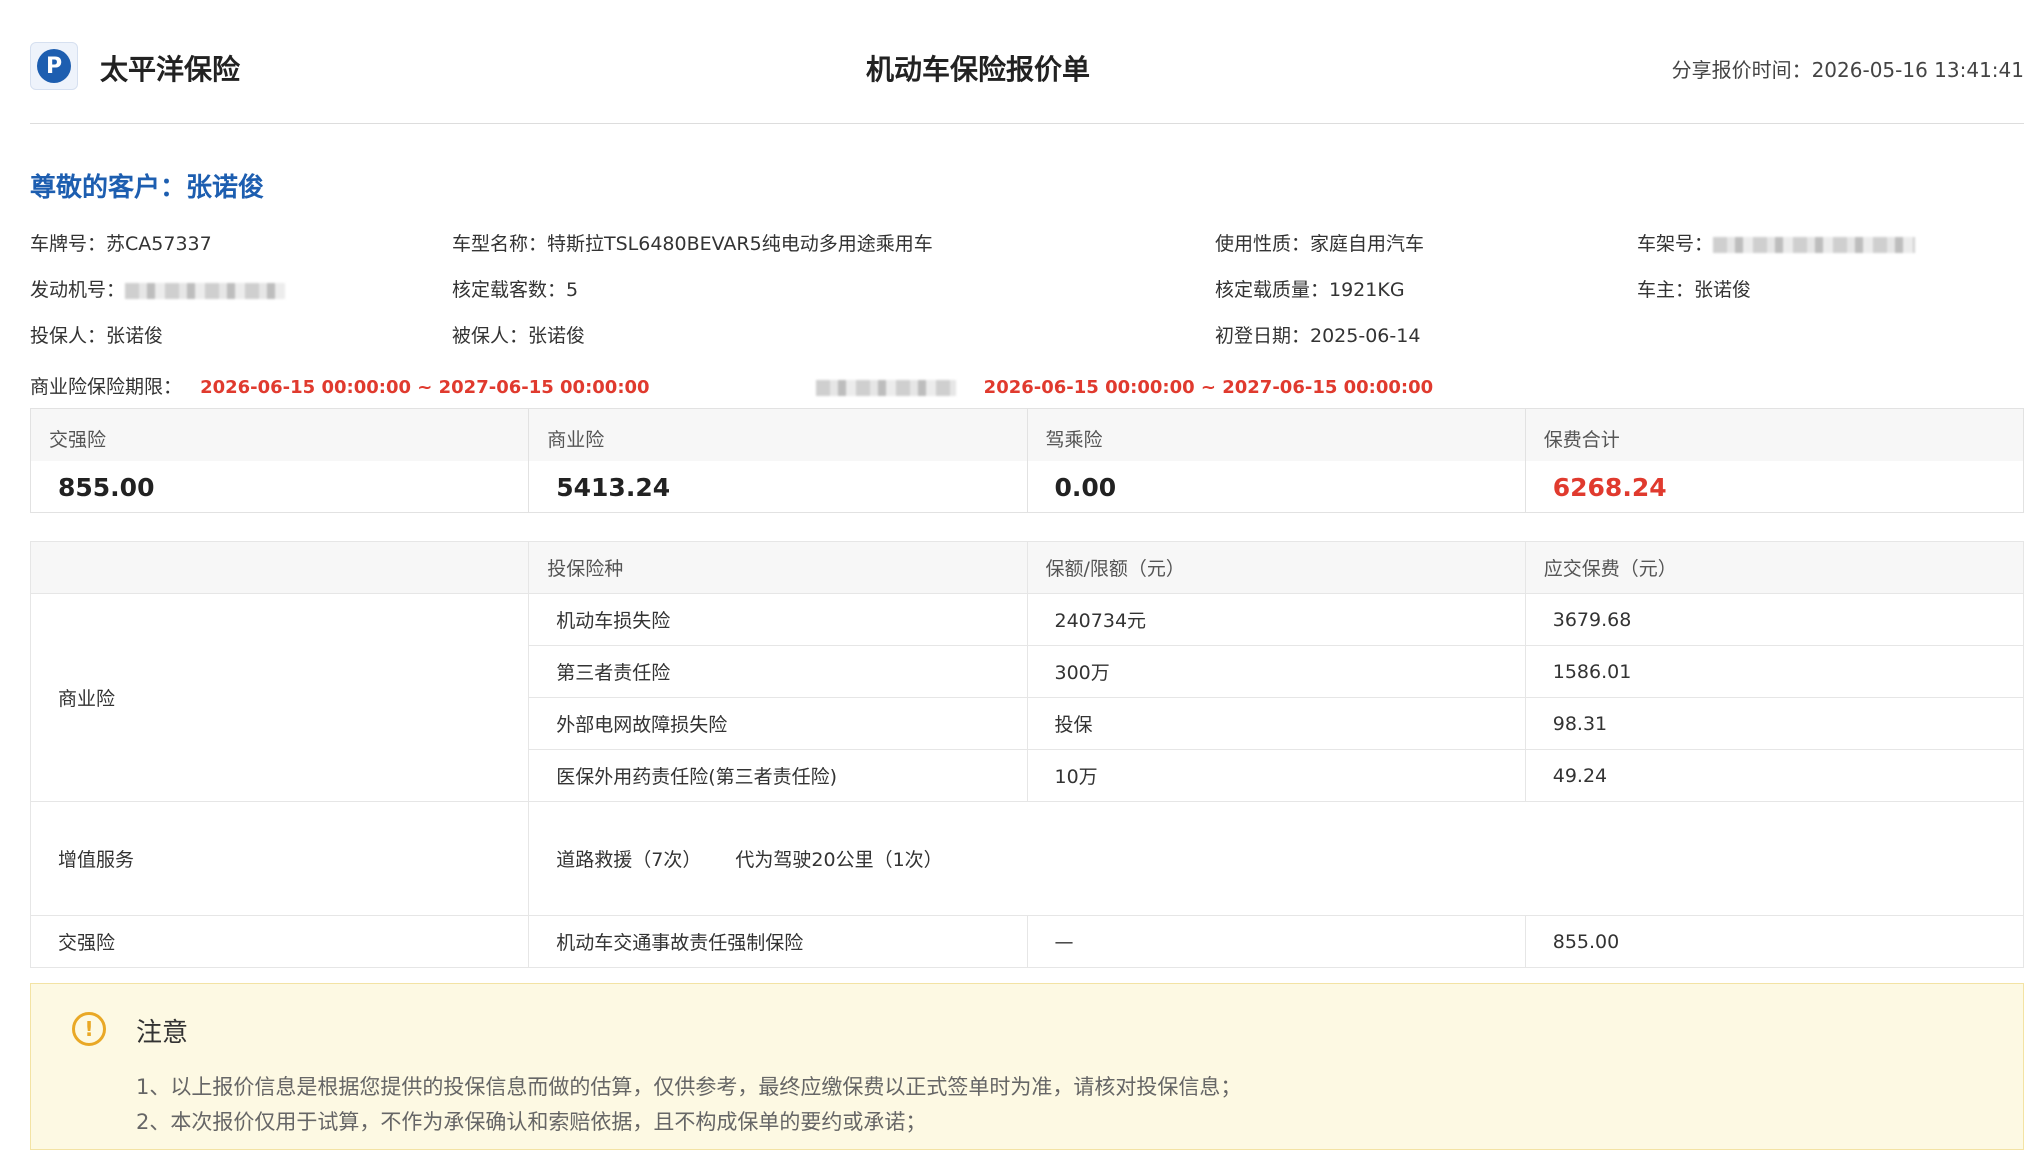  Describe the element at coordinates (515, 290) in the screenshot. I see `seats: 核定载客数：5` at that location.